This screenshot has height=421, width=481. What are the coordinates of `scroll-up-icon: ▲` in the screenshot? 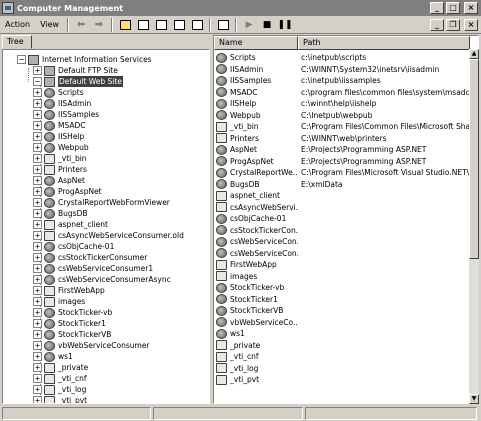 It's located at (474, 54).